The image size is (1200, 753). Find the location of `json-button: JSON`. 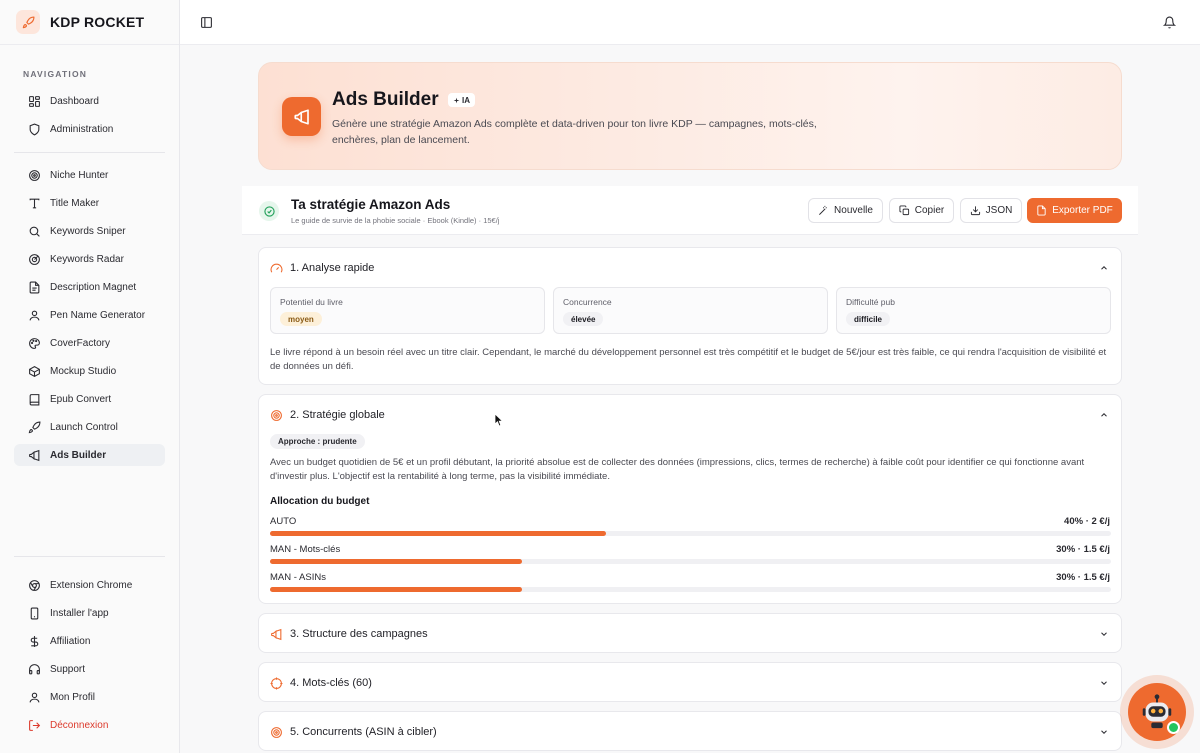

json-button: JSON is located at coordinates (991, 210).